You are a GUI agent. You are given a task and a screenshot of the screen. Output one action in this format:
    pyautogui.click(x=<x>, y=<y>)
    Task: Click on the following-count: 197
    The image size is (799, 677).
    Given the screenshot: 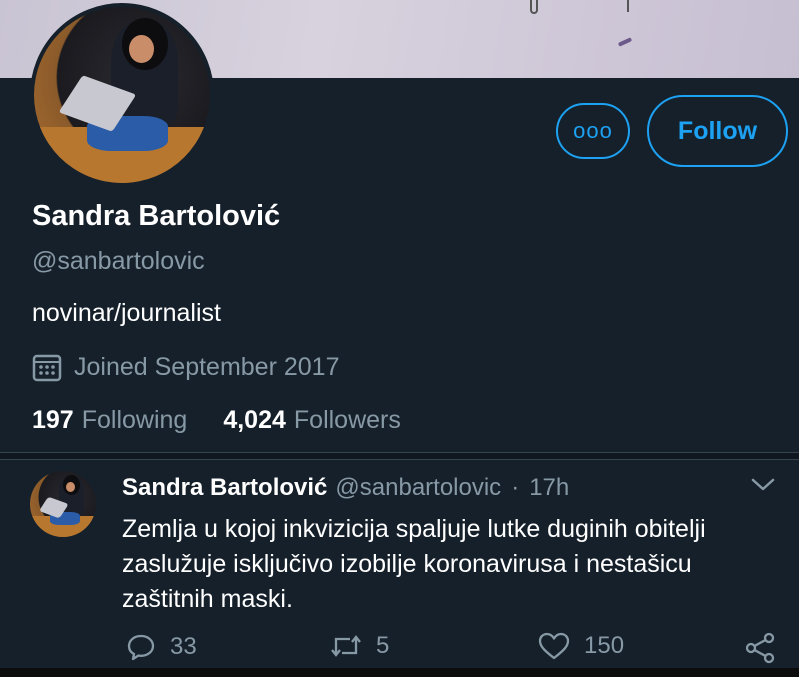 What is the action you would take?
    pyautogui.click(x=53, y=420)
    